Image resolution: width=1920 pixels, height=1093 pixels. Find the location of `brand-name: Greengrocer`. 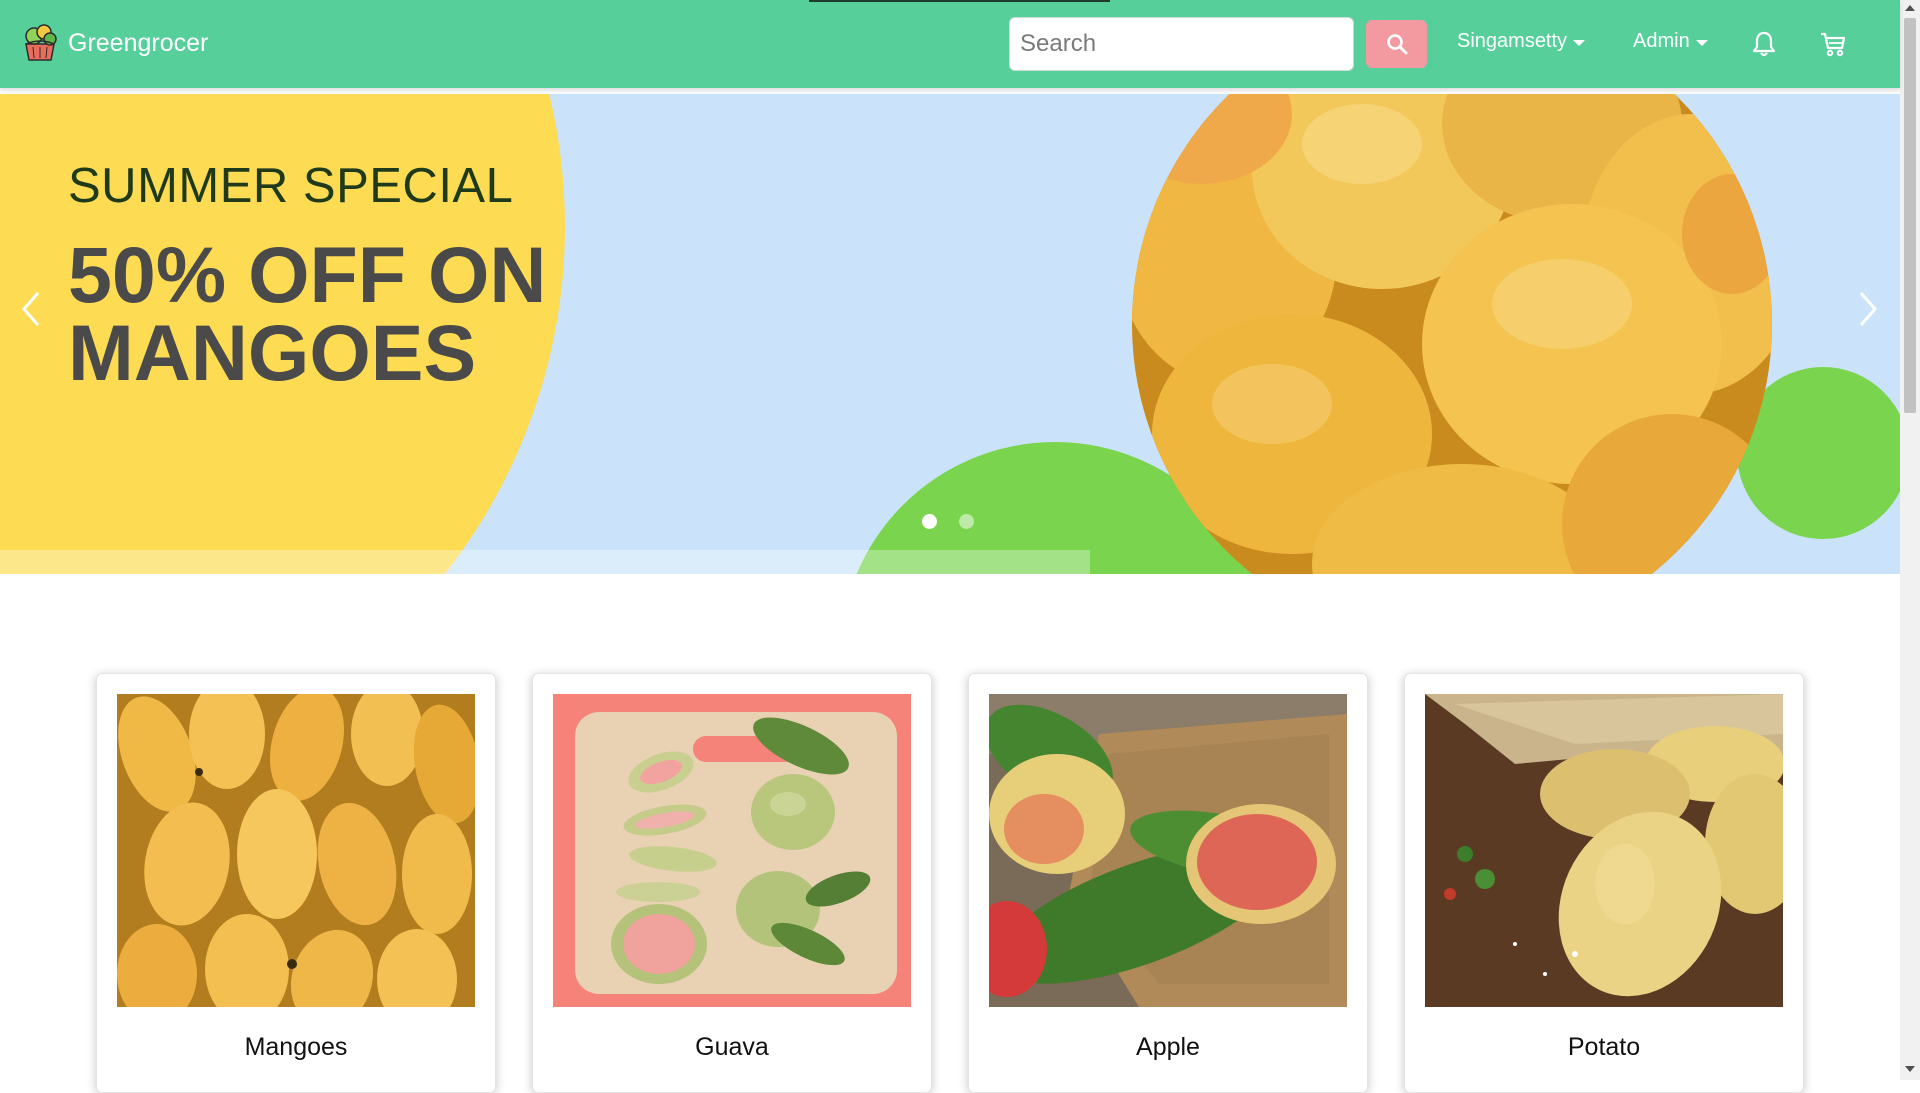

brand-name: Greengrocer is located at coordinates (138, 42).